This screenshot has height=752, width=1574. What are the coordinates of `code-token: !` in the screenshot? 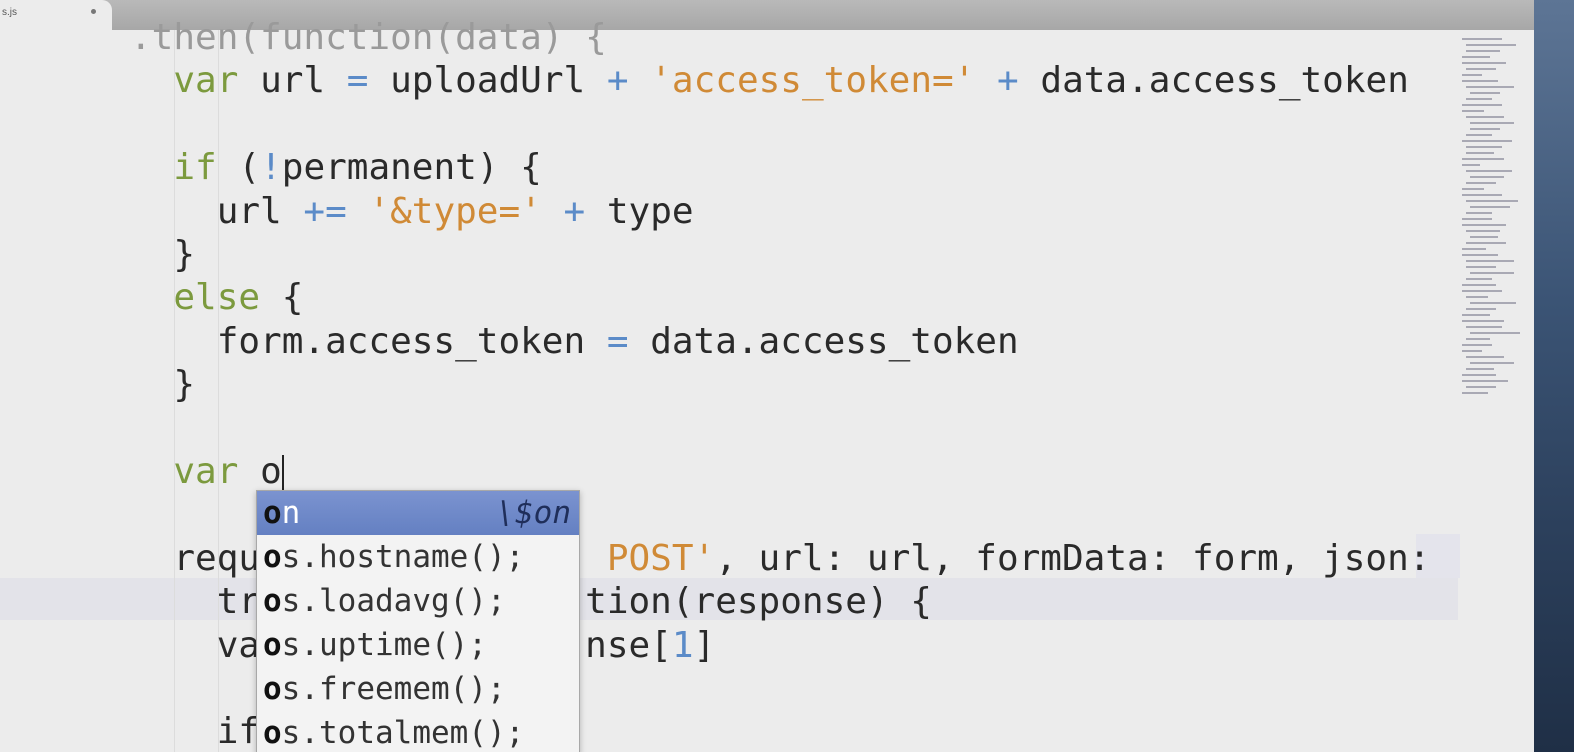 It's located at (271, 167).